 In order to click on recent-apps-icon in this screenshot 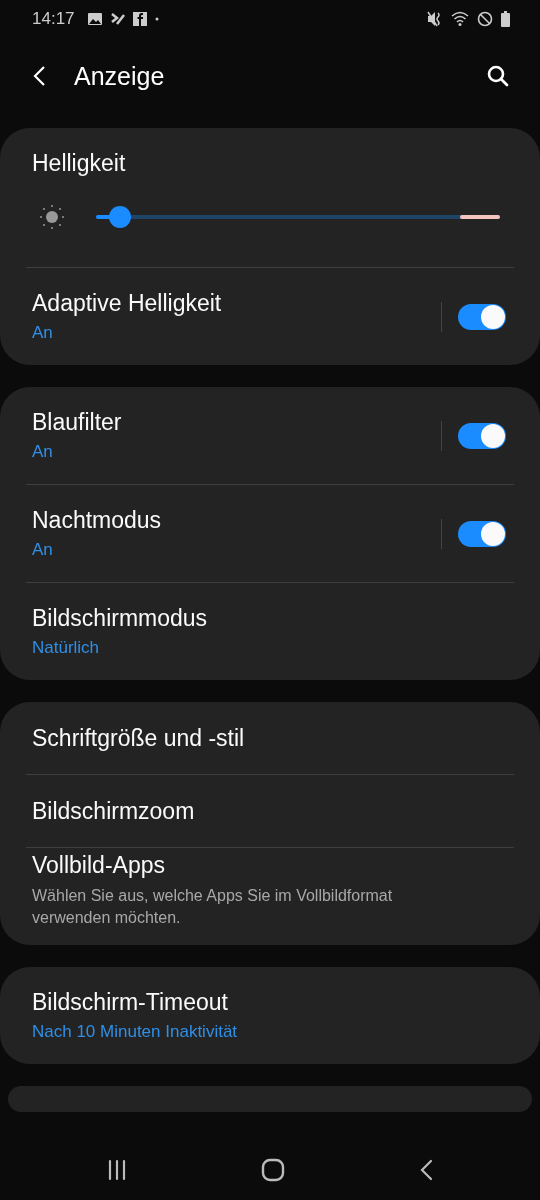, I will do `click(117, 1170)`.